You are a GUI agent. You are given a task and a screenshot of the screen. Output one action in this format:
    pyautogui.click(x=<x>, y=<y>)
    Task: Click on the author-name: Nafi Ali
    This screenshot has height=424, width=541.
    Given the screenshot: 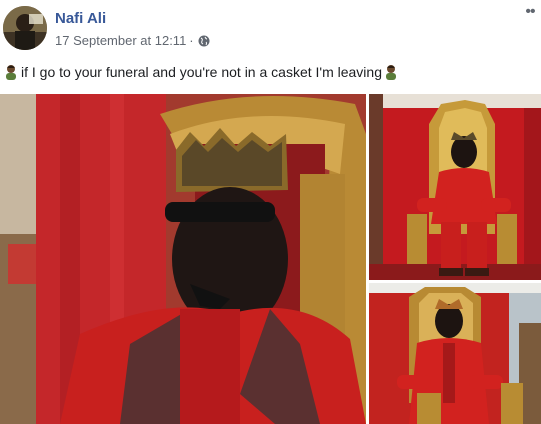 What is the action you would take?
    pyautogui.click(x=80, y=18)
    